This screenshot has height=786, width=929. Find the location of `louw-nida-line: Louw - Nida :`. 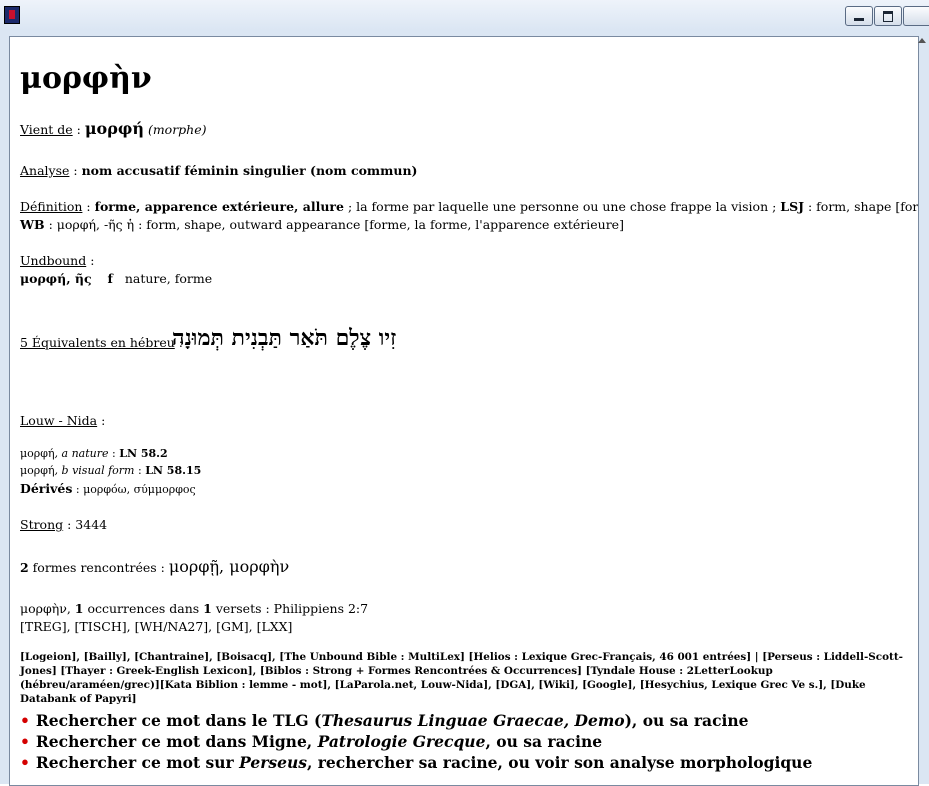

louw-nida-line: Louw - Nida : is located at coordinates (63, 420).